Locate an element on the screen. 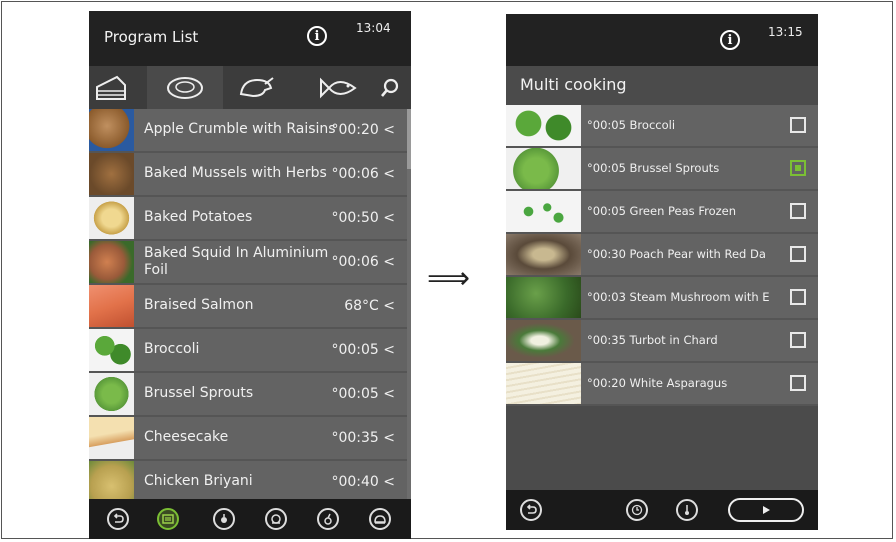 This screenshot has width=896, height=542. fish-icon is located at coordinates (339, 87).